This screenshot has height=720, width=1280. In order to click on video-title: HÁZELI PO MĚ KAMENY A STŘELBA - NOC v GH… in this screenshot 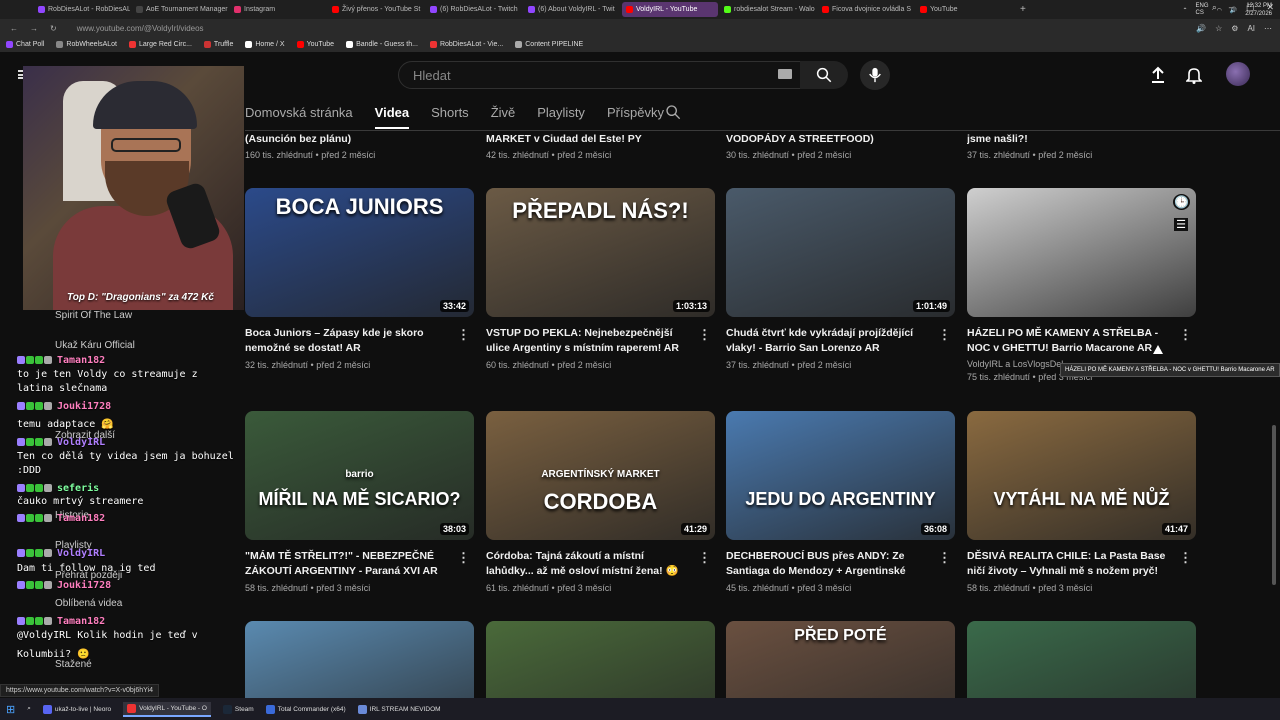, I will do `click(1069, 341)`.